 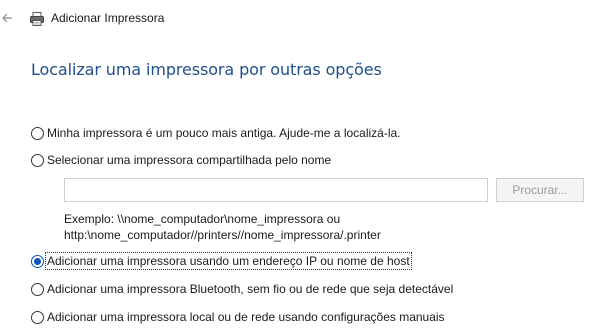 I want to click on shared-printer-name-input, so click(x=276, y=190).